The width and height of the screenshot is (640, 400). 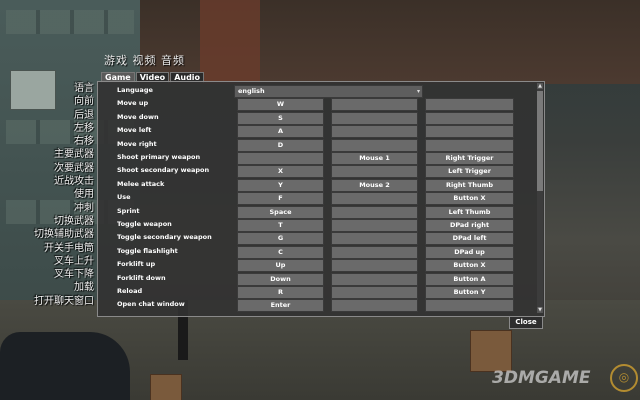 I want to click on binding-row: Toggle secondary weapon G DPad left, so click(x=317, y=238).